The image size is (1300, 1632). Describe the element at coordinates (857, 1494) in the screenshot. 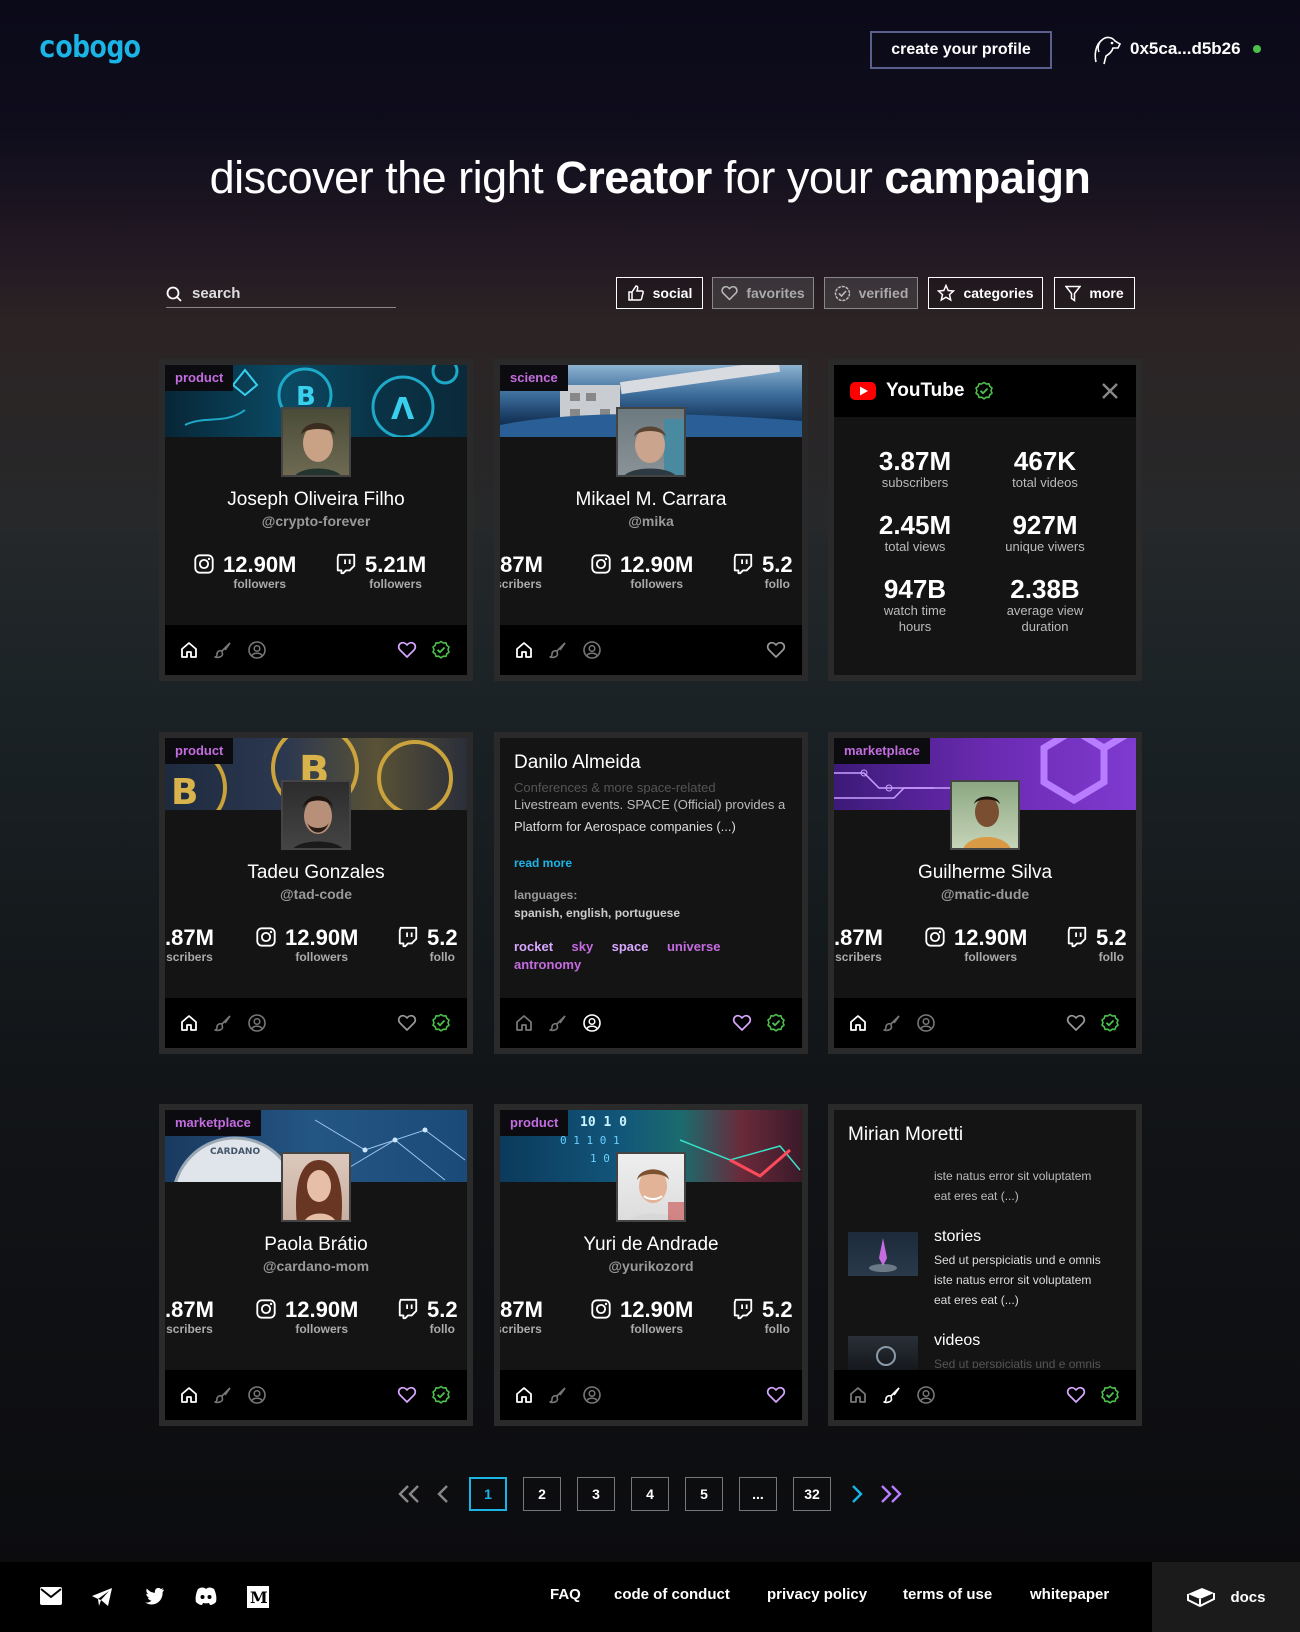

I see `next-page-icon` at that location.